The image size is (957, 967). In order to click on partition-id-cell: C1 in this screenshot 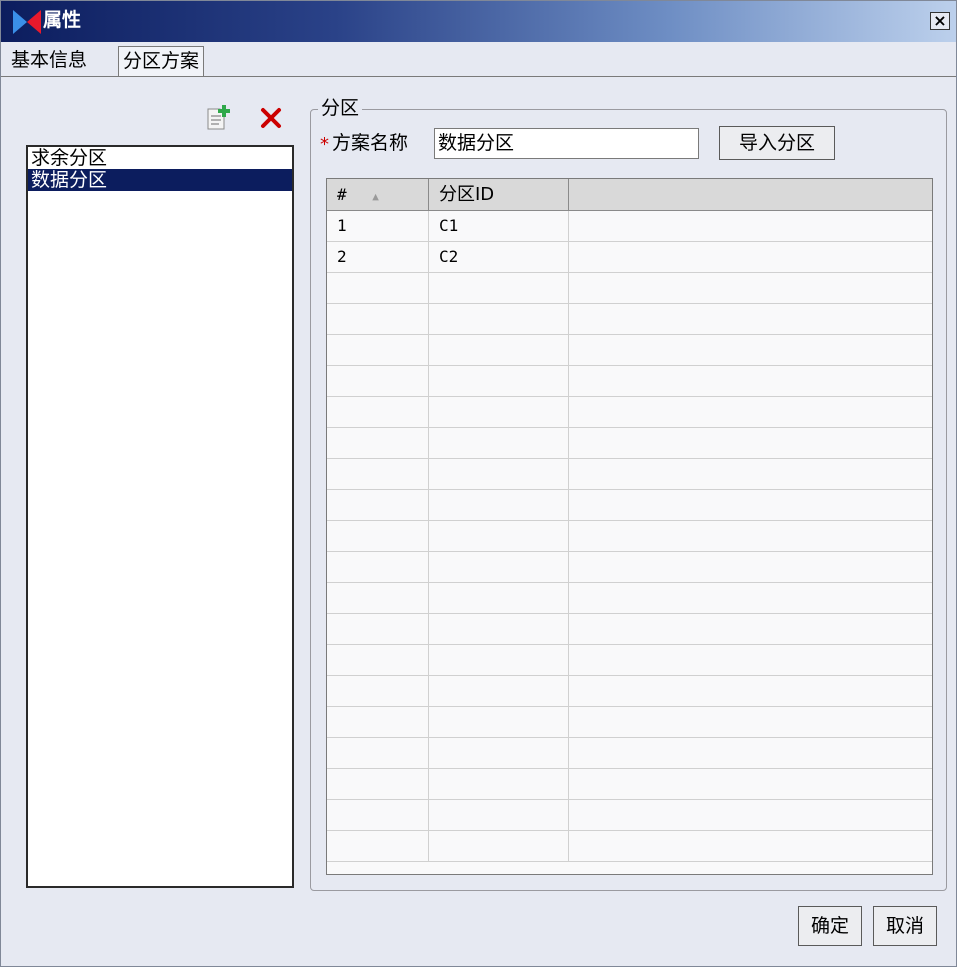, I will do `click(499, 226)`.